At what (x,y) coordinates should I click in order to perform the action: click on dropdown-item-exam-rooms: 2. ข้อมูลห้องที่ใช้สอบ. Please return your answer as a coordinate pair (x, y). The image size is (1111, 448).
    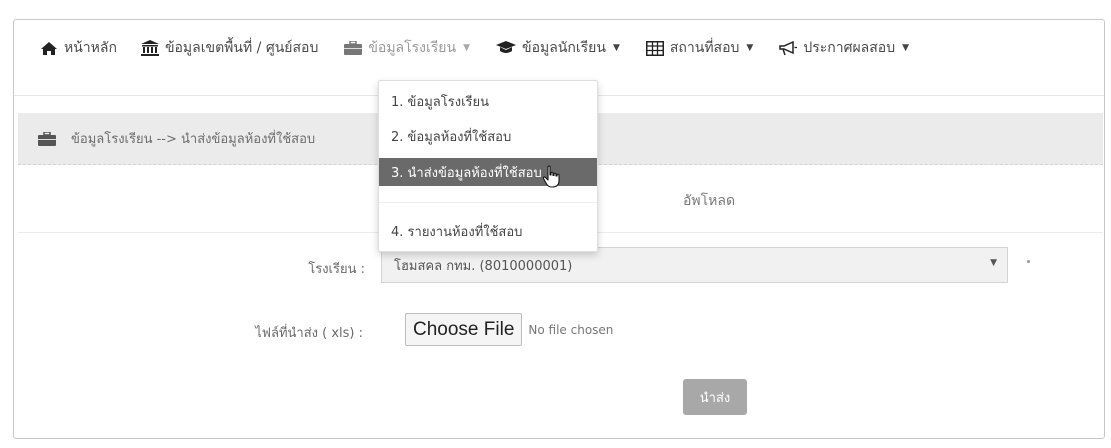
    Looking at the image, I should click on (488, 136).